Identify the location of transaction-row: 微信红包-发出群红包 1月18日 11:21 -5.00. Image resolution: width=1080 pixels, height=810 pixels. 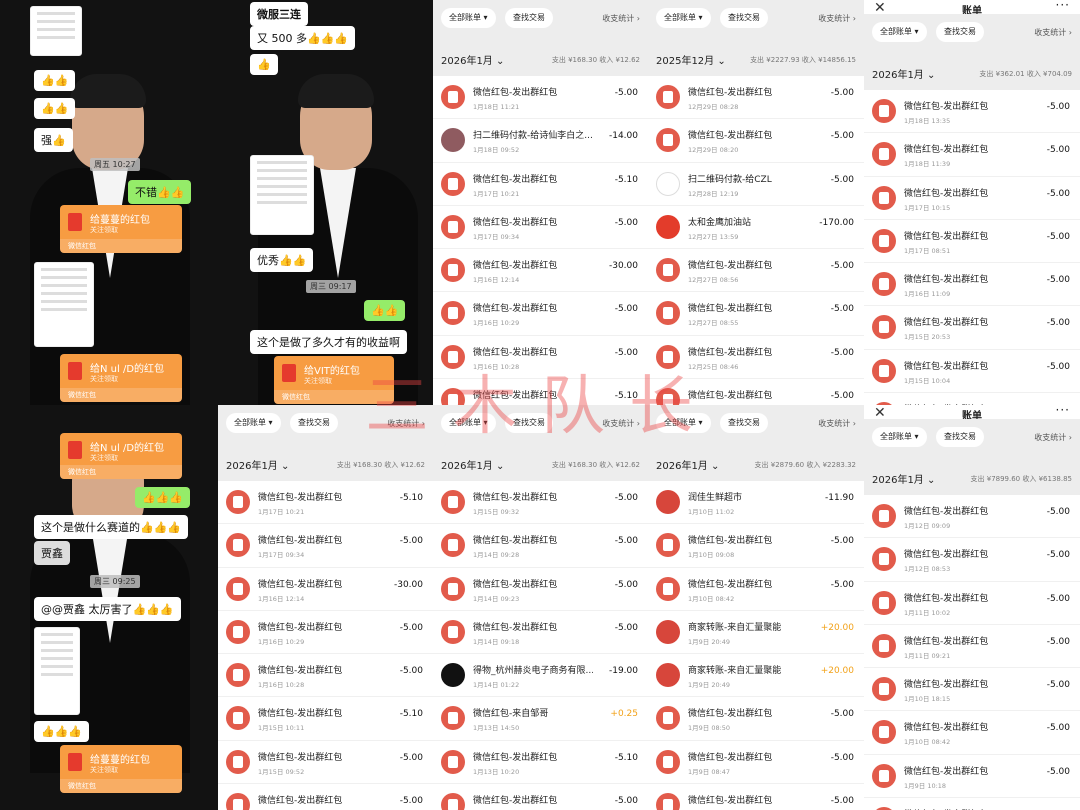
(540, 98).